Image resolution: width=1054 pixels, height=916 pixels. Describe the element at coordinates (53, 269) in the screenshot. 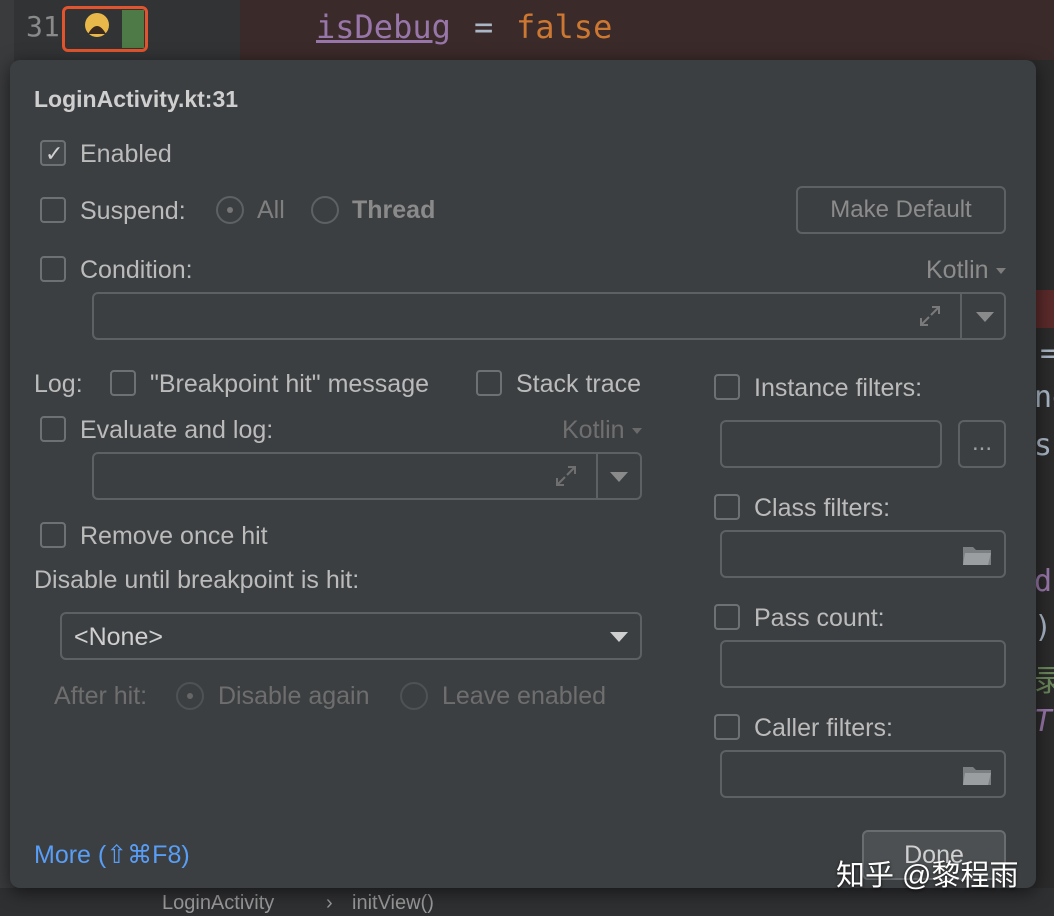

I see `condition-checkbox` at that location.